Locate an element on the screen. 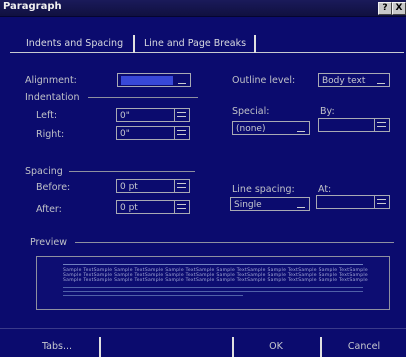  line-spacing-label: Line spacing: is located at coordinates (263, 189).